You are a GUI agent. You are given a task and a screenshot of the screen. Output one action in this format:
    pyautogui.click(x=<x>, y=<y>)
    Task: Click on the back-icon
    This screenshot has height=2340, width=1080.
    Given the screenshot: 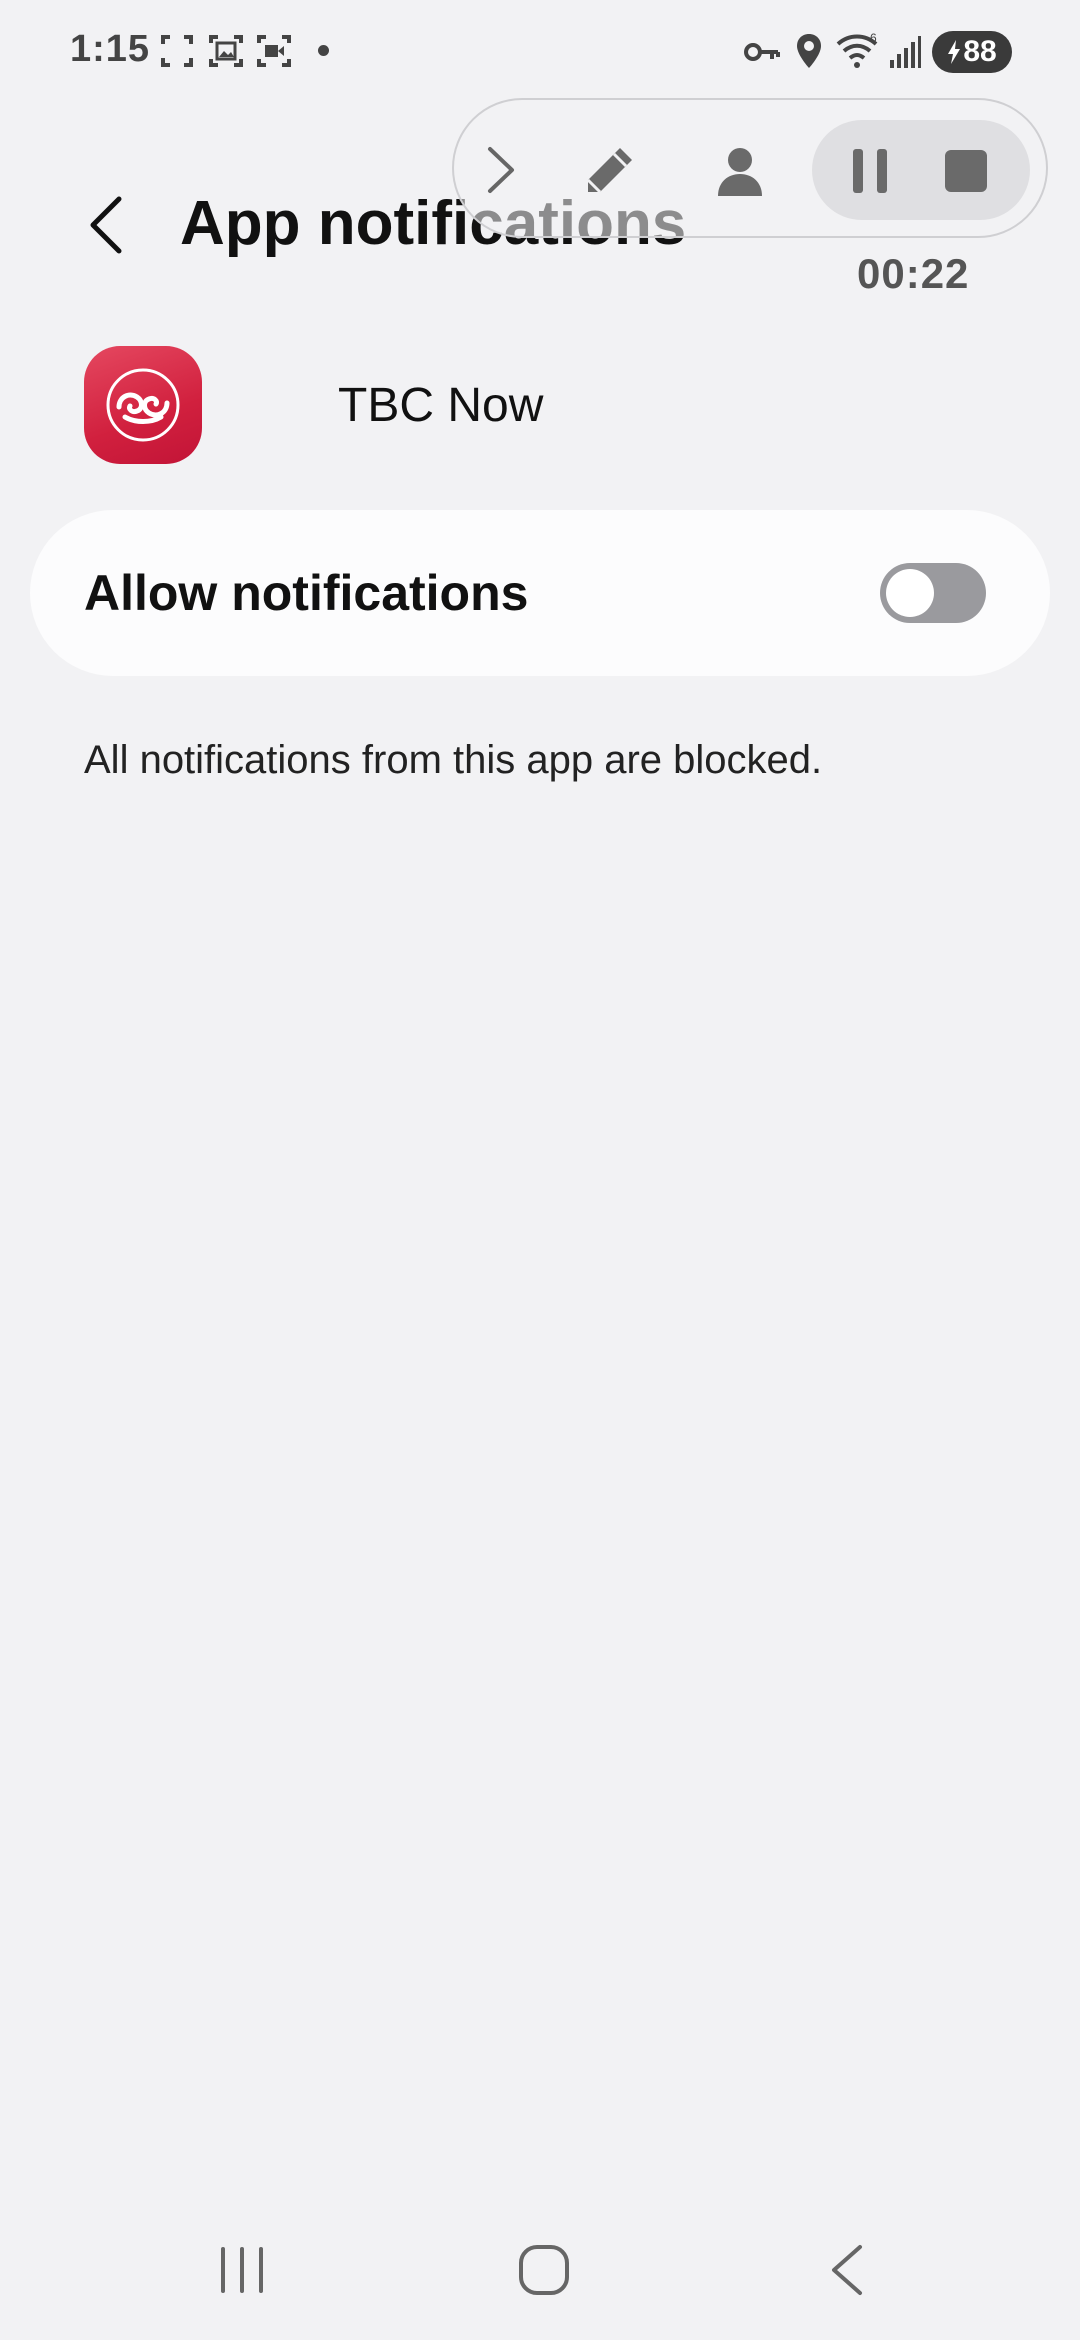 What is the action you would take?
    pyautogui.click(x=847, y=2270)
    